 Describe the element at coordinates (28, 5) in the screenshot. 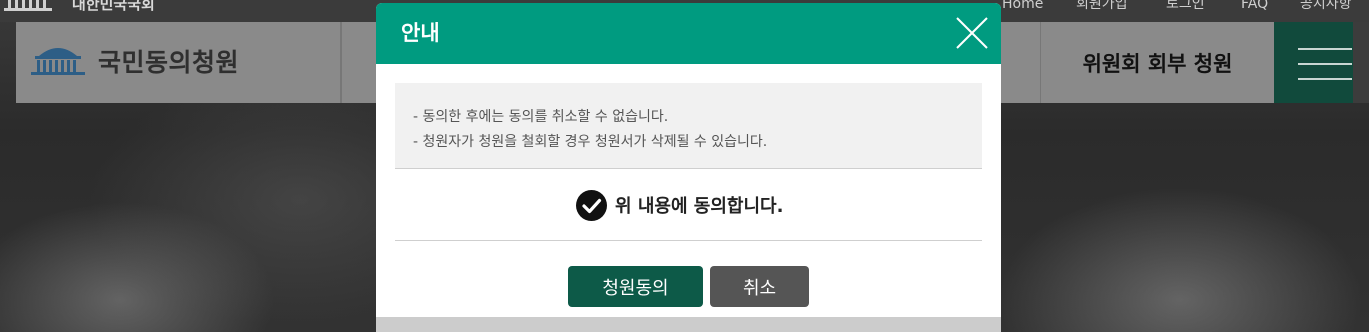

I see `national-assembly-logo-icon` at that location.